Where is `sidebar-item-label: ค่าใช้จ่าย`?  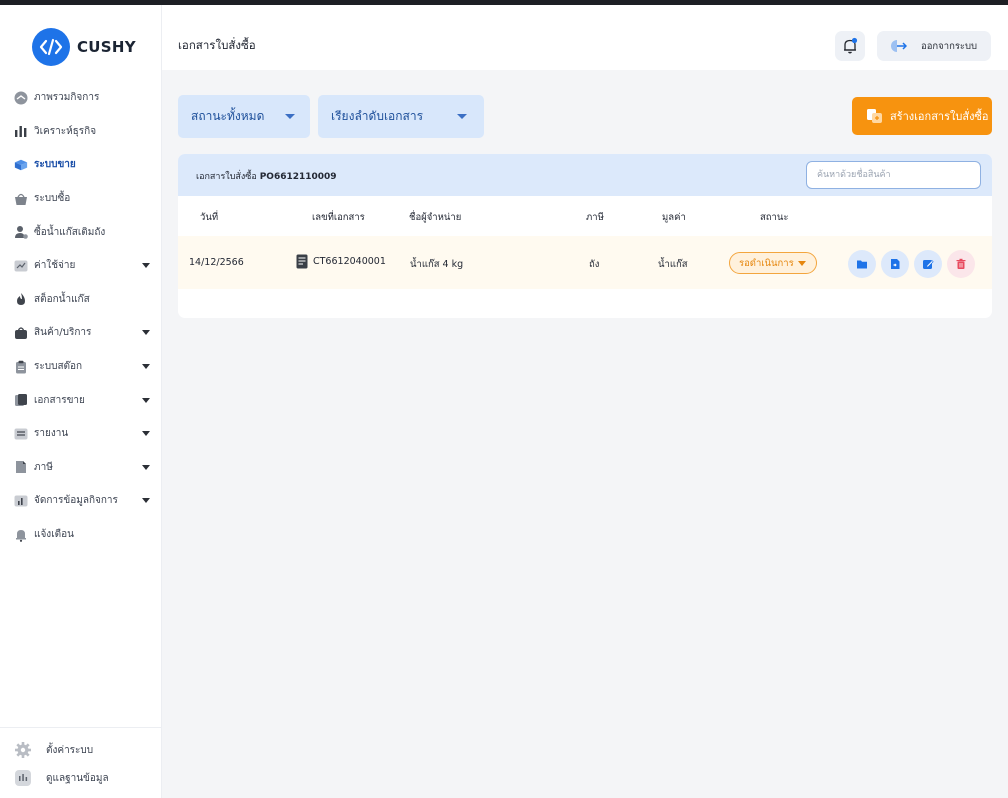
sidebar-item-label: ค่าใช้จ่าย is located at coordinates (55, 266).